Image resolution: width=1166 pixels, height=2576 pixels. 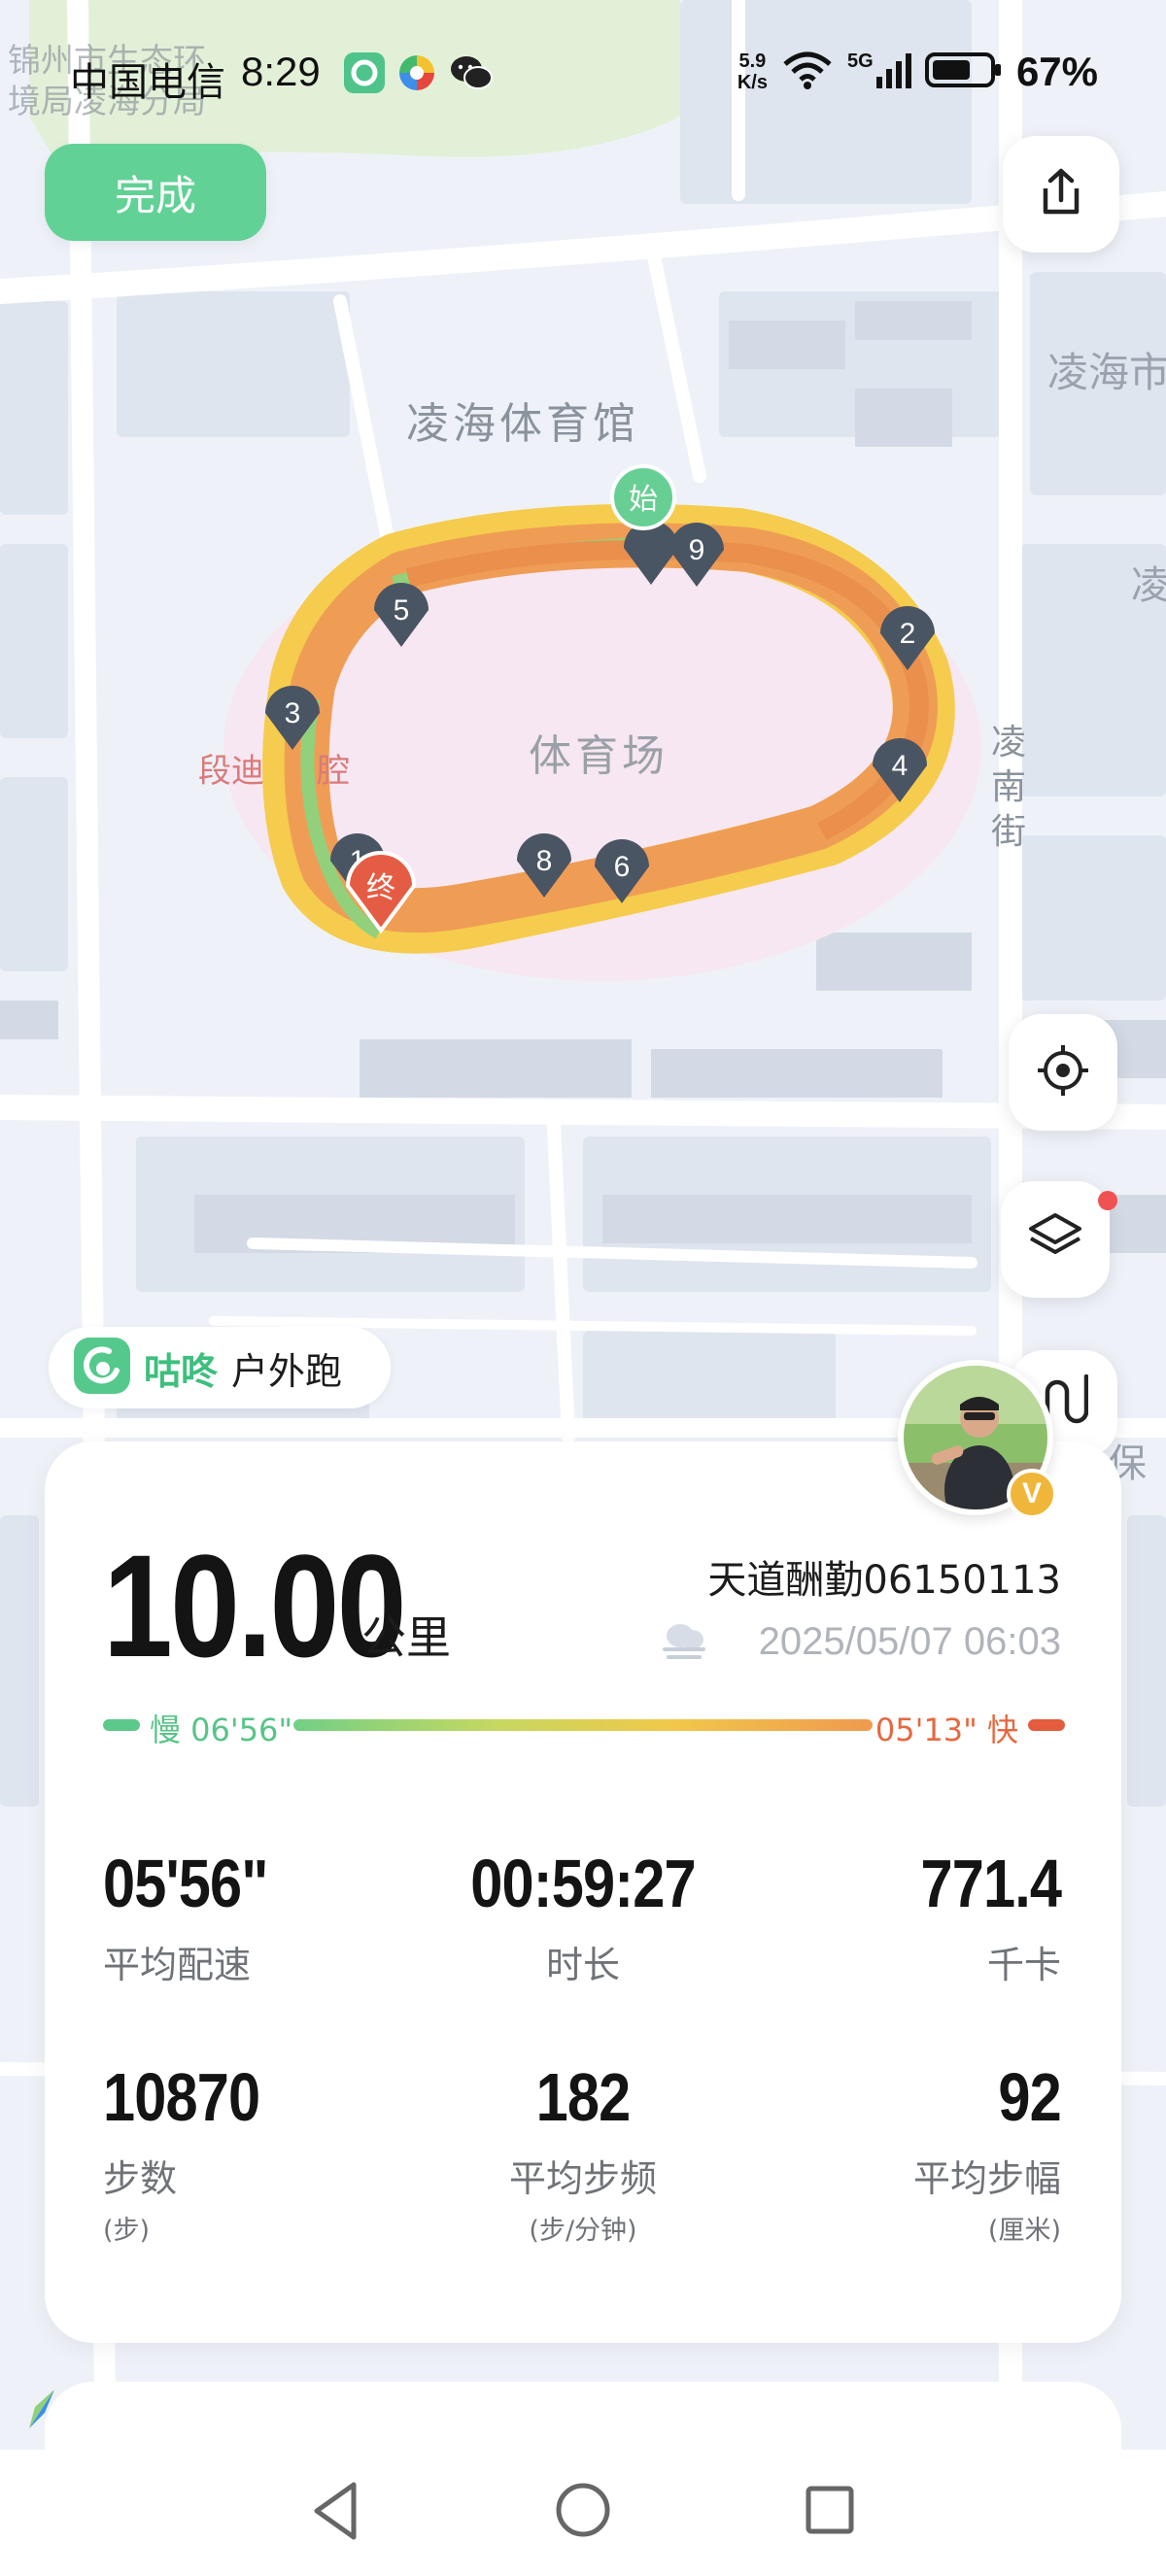 I want to click on km-marker-8: 8, so click(x=544, y=865).